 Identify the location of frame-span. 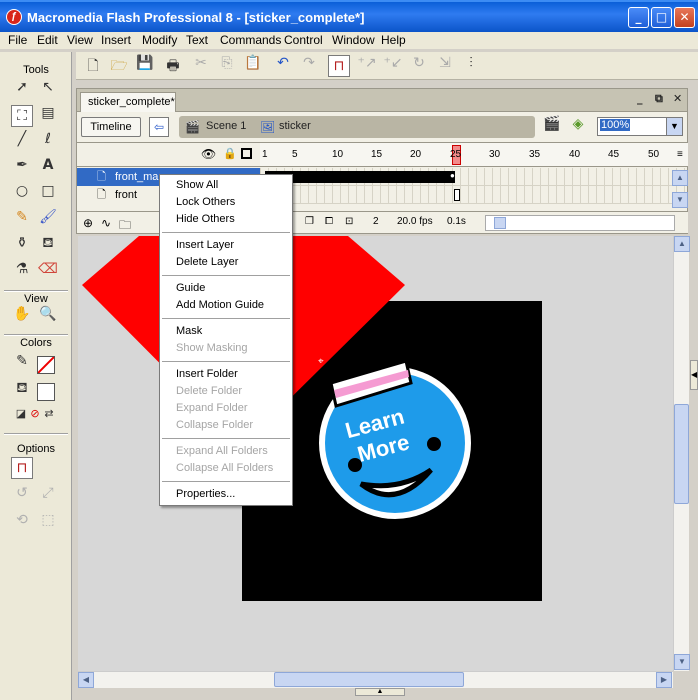
(360, 177).